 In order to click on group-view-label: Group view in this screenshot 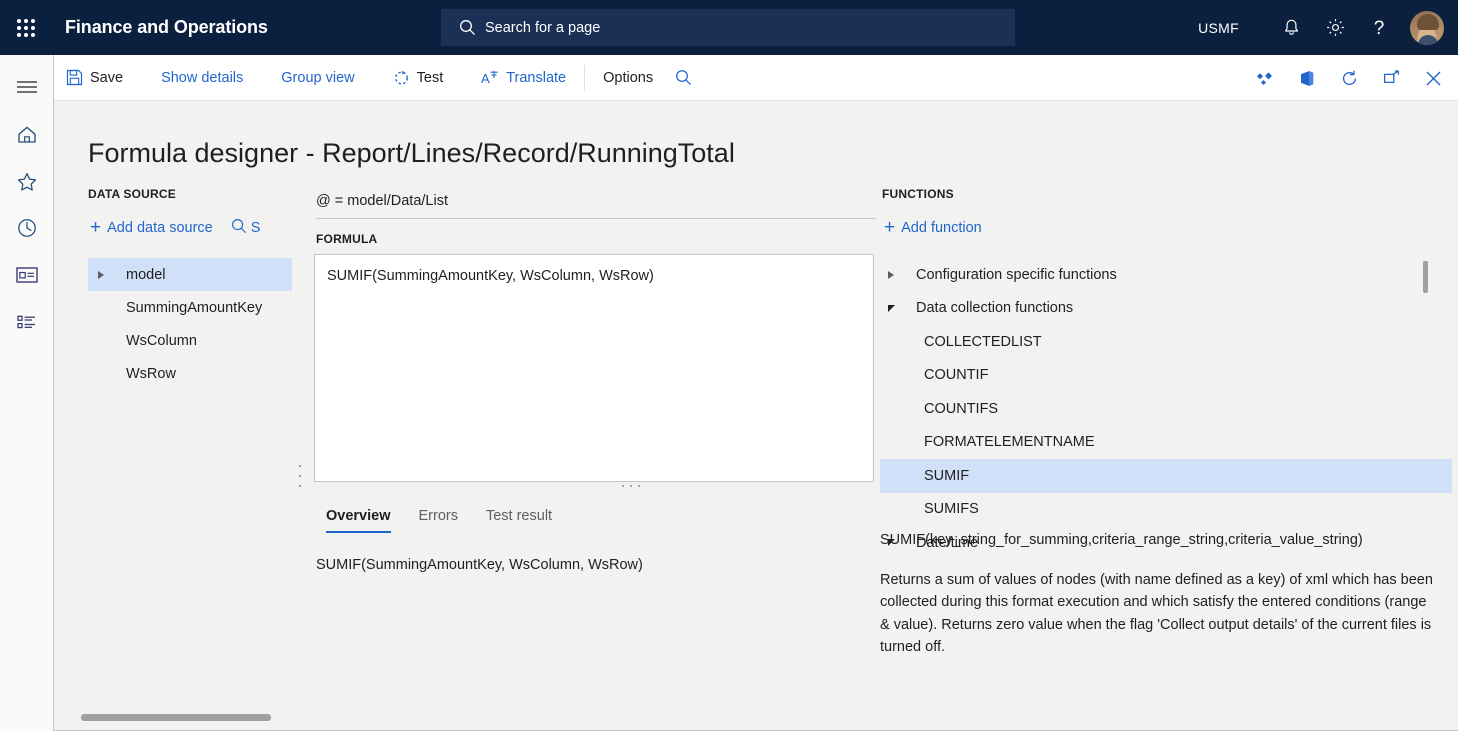, I will do `click(318, 77)`.